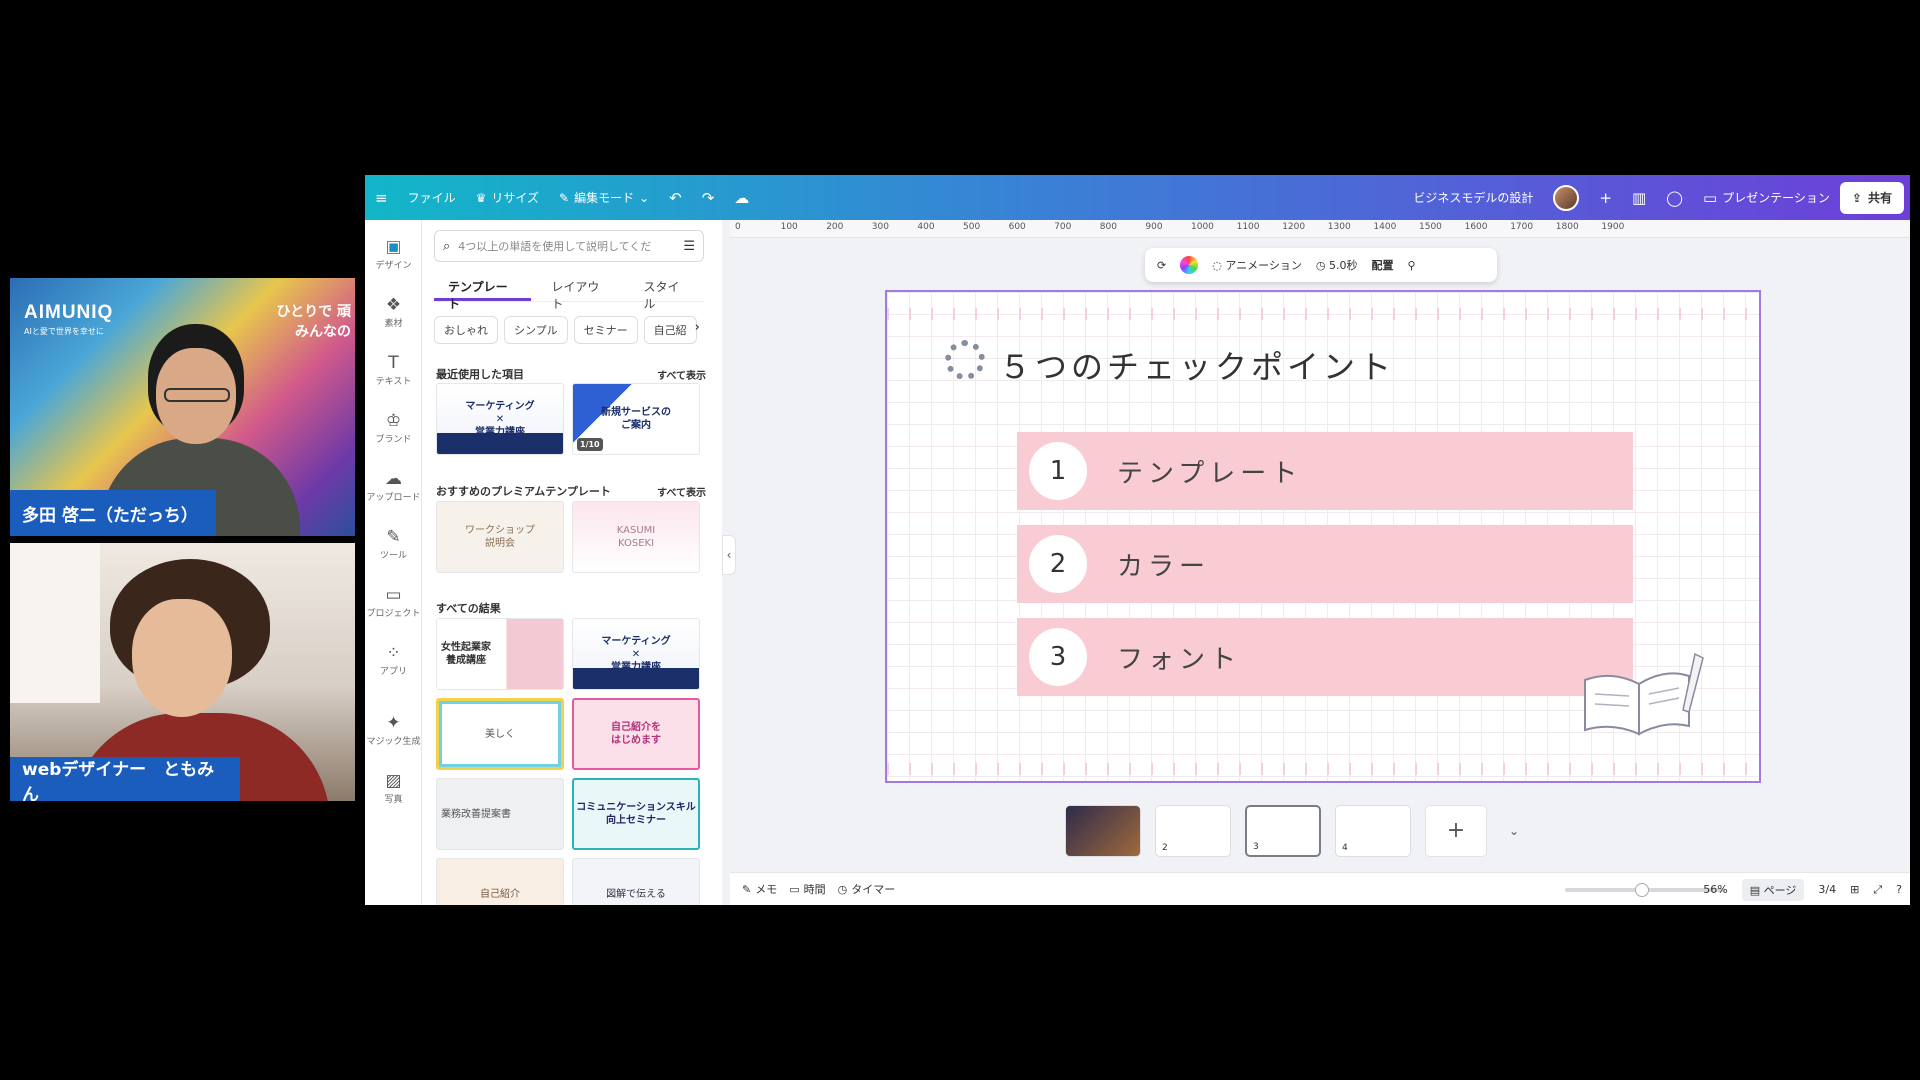 The image size is (1920, 1080). I want to click on resize-button: ♛ リサイズ, so click(507, 197).